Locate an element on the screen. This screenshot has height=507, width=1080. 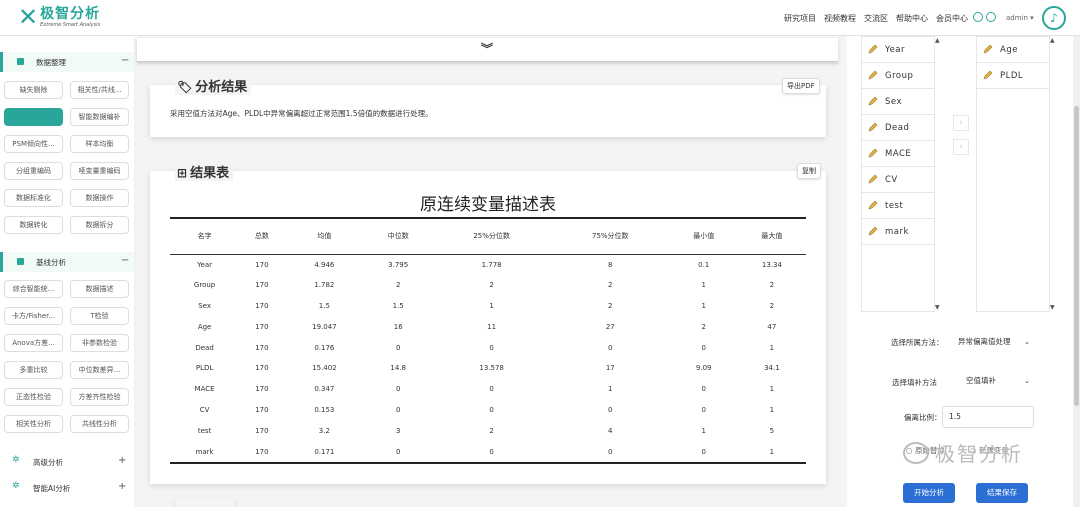
available-variables-list: Year Group Sex Dead MACE CV test mark is located at coordinates (898, 174).